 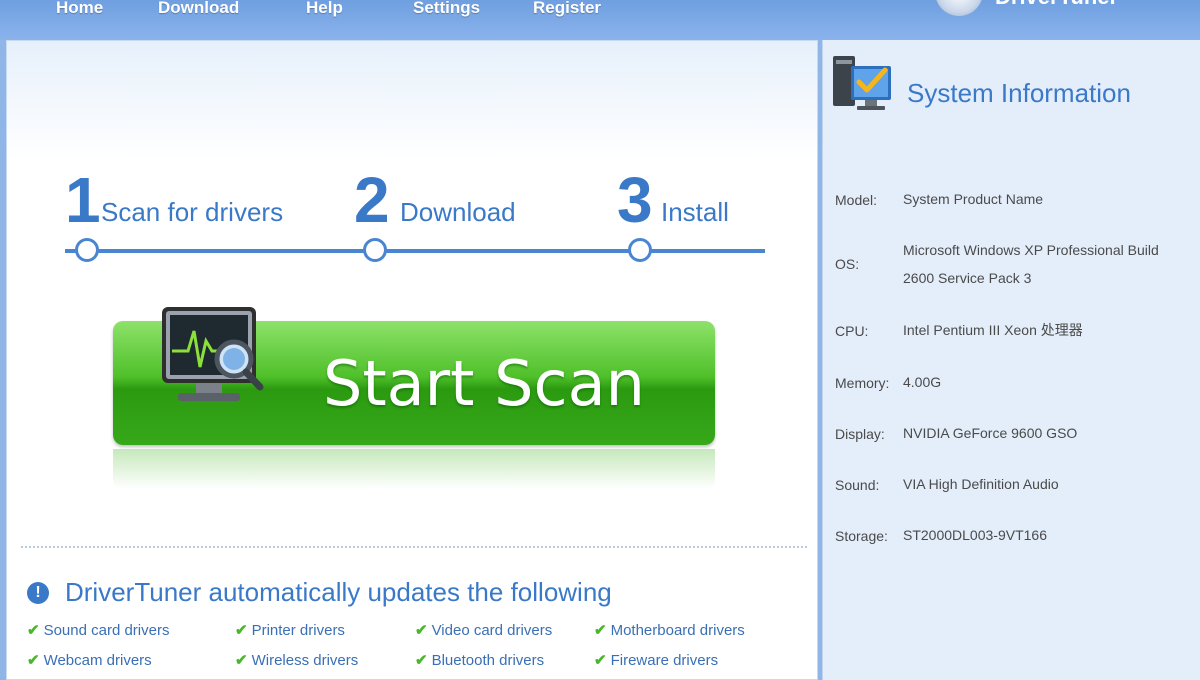 I want to click on os-label: OS:, so click(x=847, y=264).